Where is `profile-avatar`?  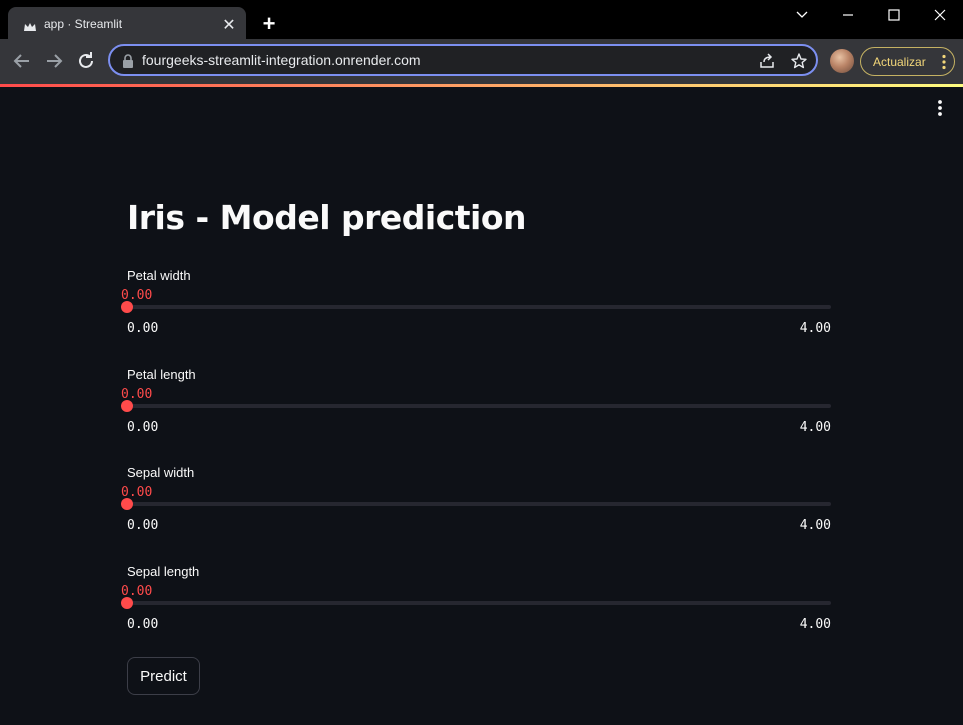
profile-avatar is located at coordinates (842, 61).